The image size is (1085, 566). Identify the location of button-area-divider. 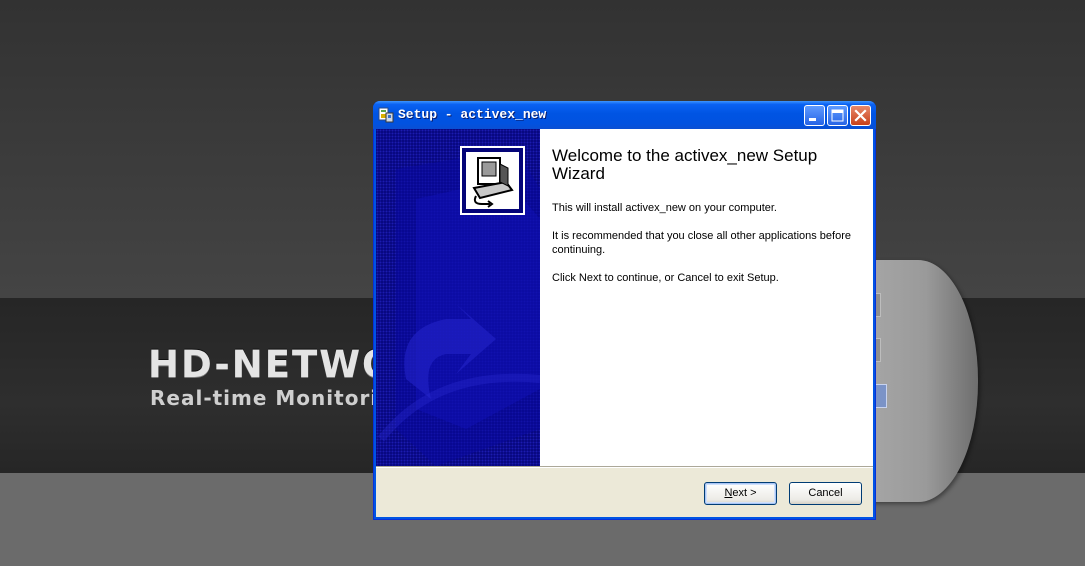
(624, 467).